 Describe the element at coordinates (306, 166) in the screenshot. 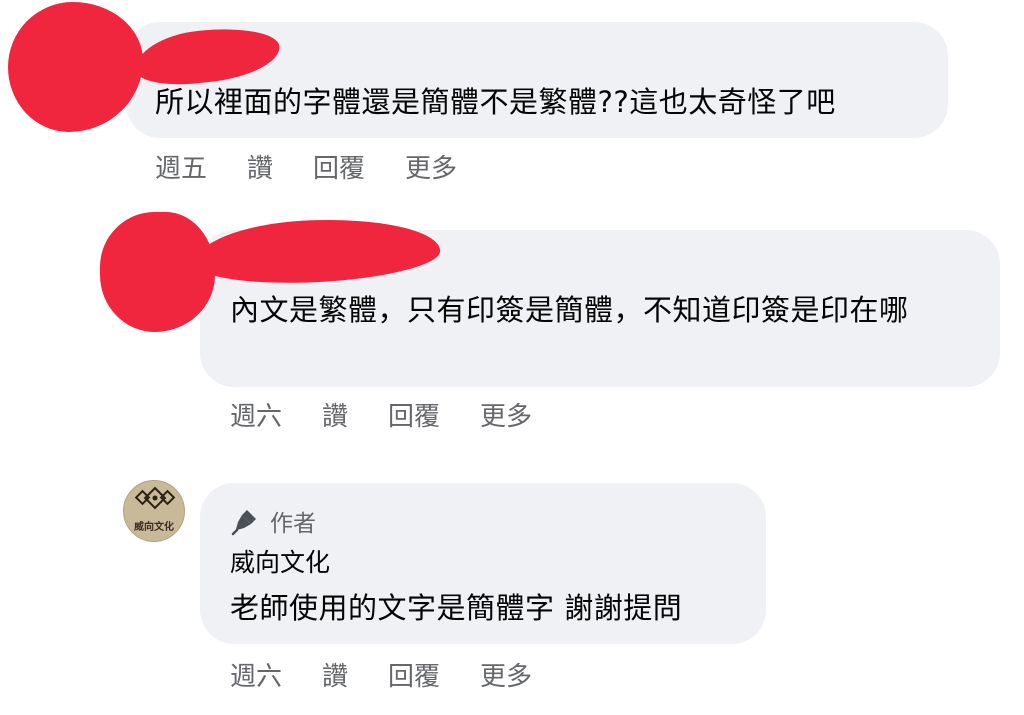

I see `comment-actions-1: 週五 讚 回覆 更多` at that location.